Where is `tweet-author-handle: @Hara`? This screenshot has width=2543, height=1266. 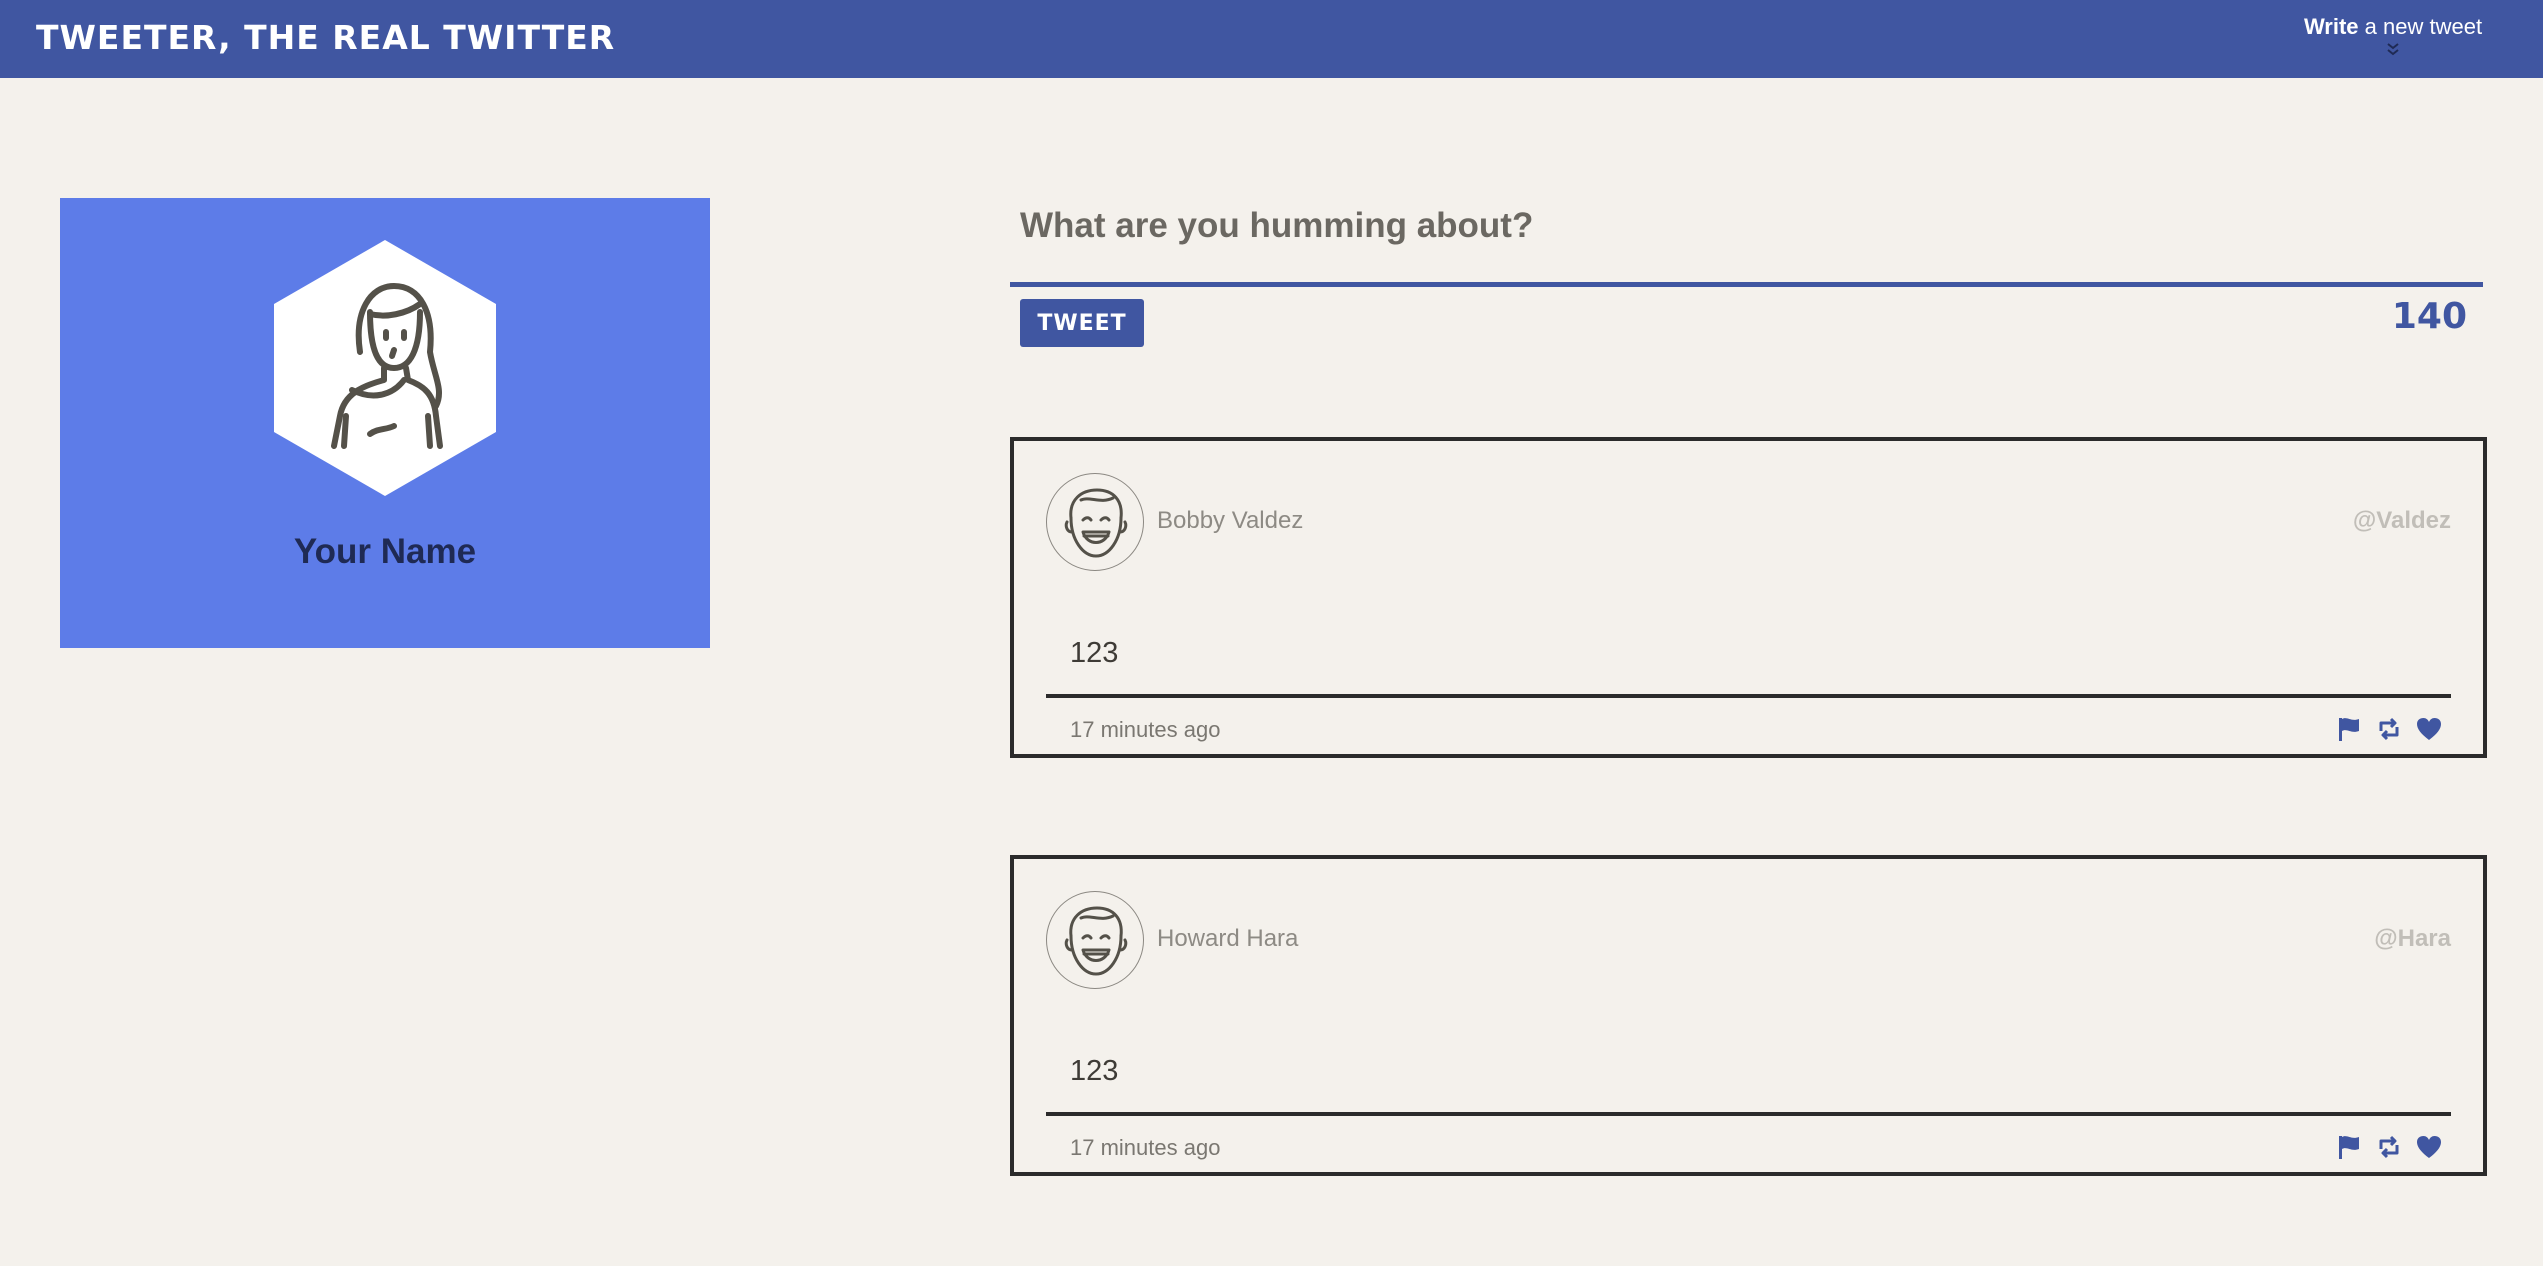
tweet-author-handle: @Hara is located at coordinates (2412, 938).